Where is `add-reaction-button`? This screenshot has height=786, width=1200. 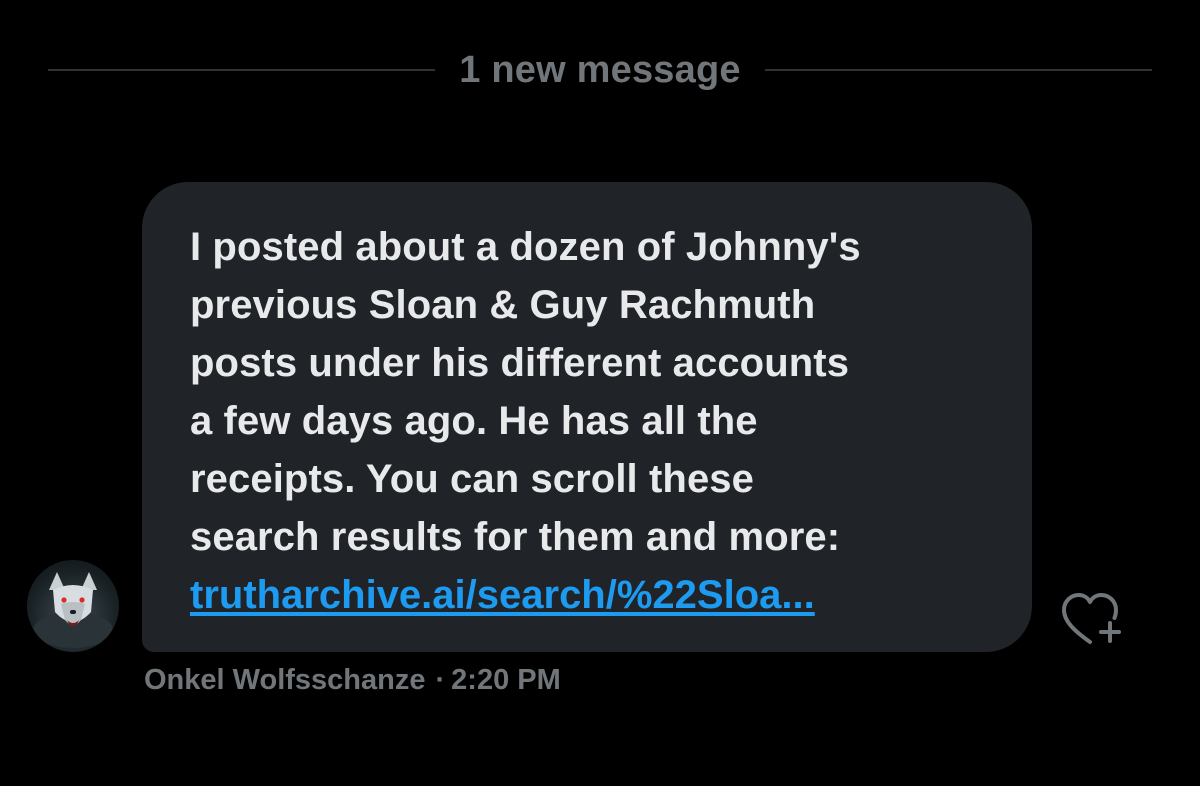 add-reaction-button is located at coordinates (1093, 620).